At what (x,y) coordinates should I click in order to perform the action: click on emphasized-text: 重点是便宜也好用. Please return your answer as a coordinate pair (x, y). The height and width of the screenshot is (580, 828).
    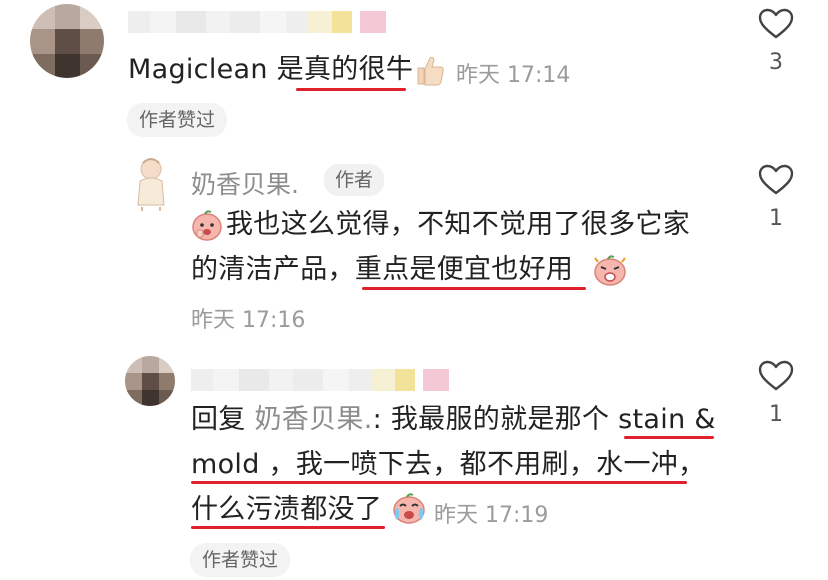
    Looking at the image, I should click on (464, 269).